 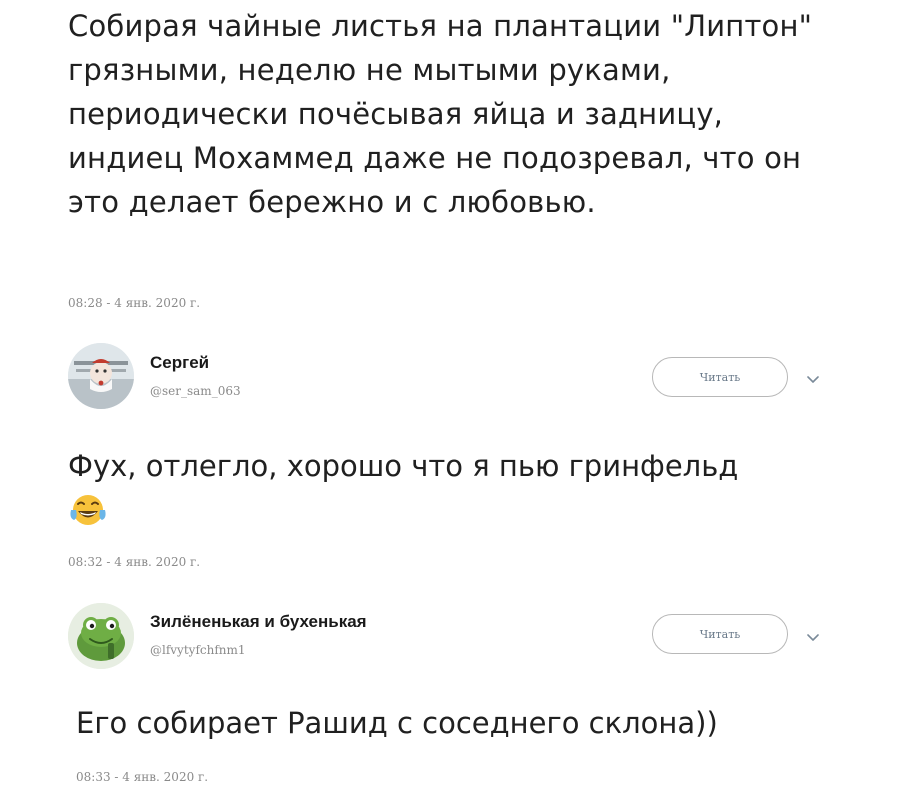 I want to click on reply-timestamp: 08:33 - 4 янв. 2020 г., so click(x=142, y=777).